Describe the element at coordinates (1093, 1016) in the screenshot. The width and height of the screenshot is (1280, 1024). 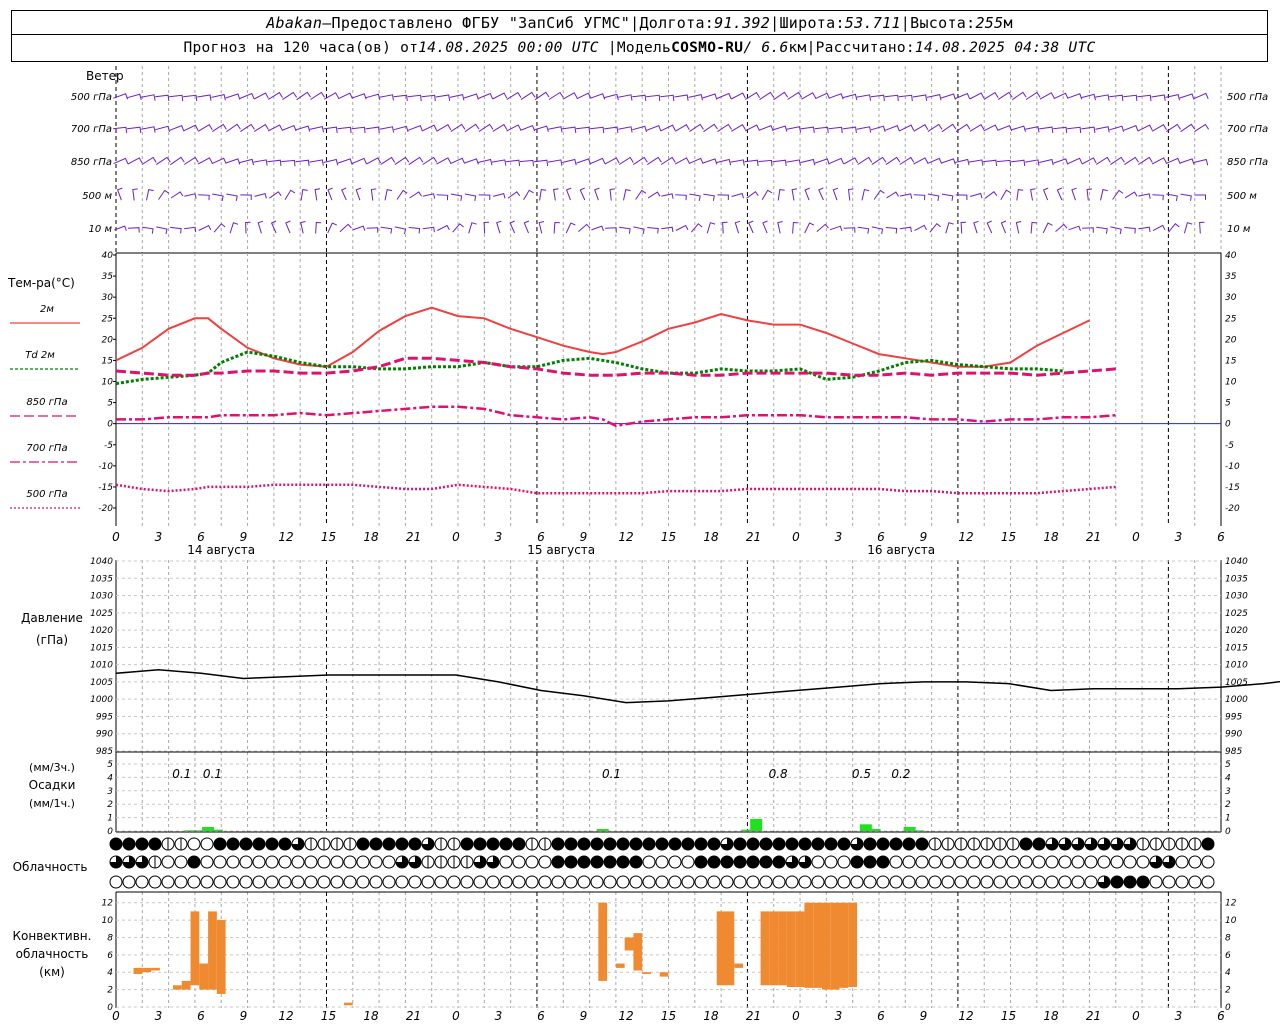
I see `conv-hour-label: 21` at that location.